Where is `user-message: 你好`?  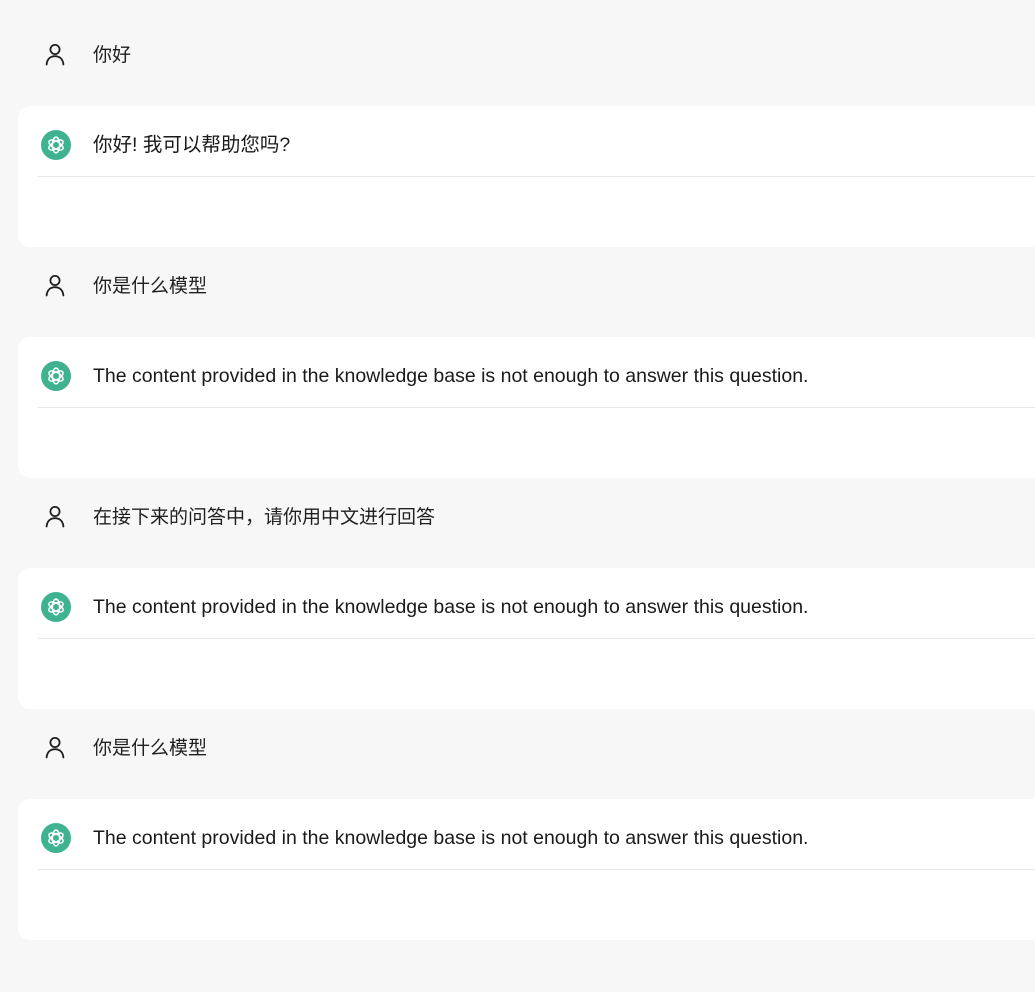
user-message: 你好 is located at coordinates (517, 56).